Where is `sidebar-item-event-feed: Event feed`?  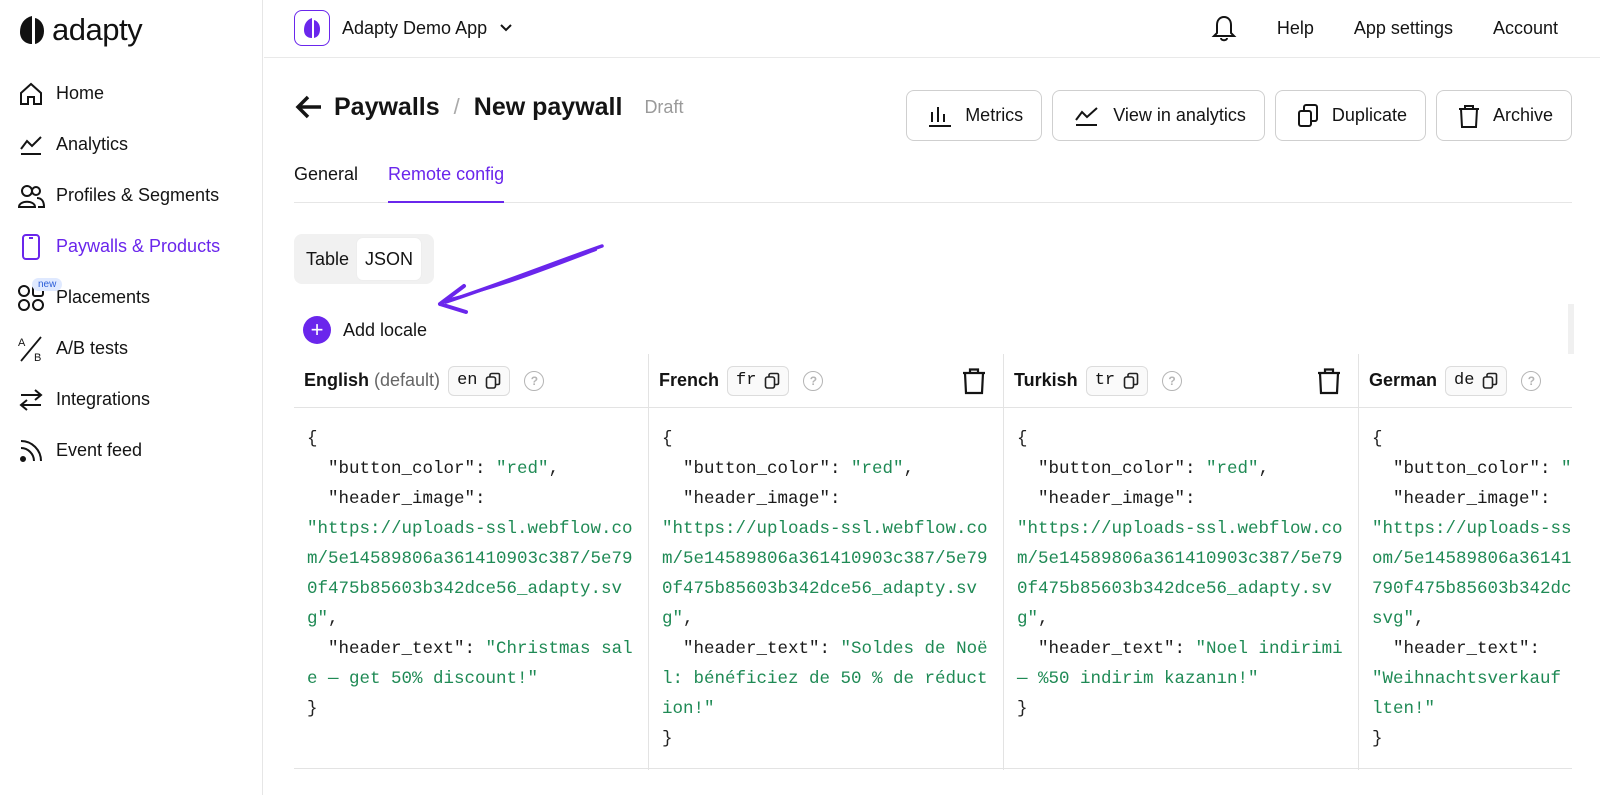 sidebar-item-event-feed: Event feed is located at coordinates (136, 450).